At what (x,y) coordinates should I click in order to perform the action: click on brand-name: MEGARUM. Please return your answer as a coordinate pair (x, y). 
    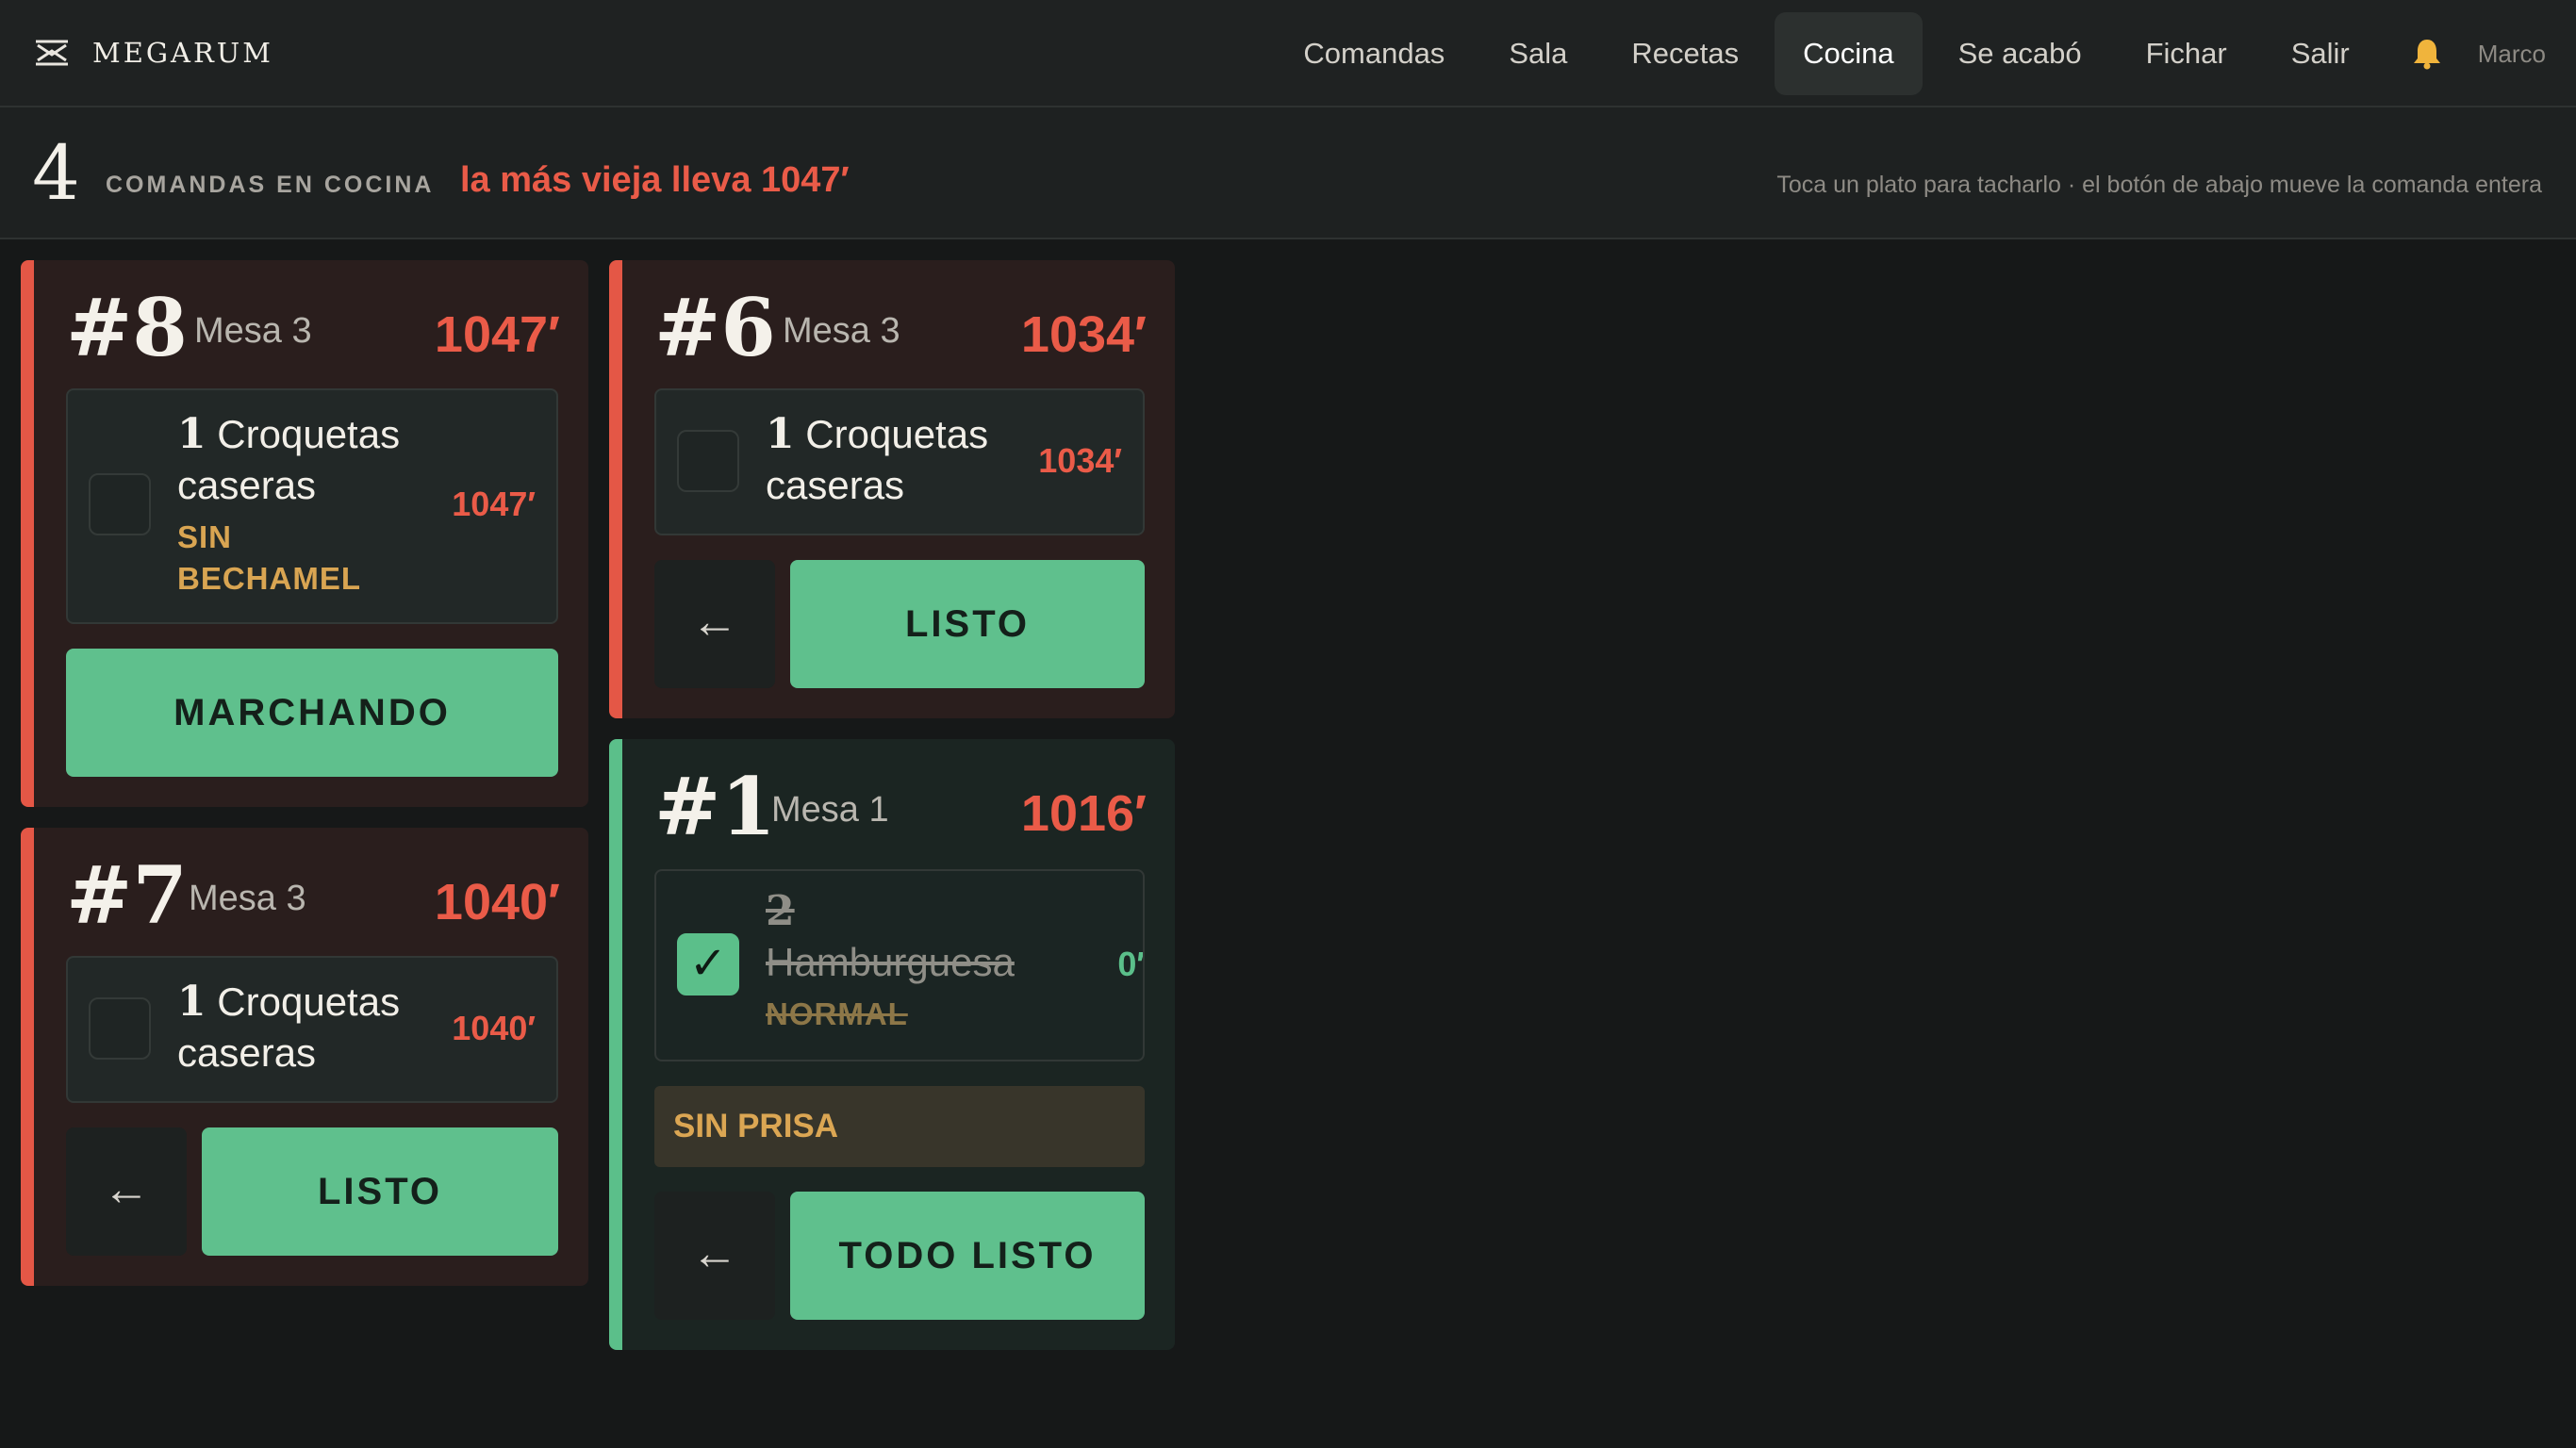
    Looking at the image, I should click on (182, 53).